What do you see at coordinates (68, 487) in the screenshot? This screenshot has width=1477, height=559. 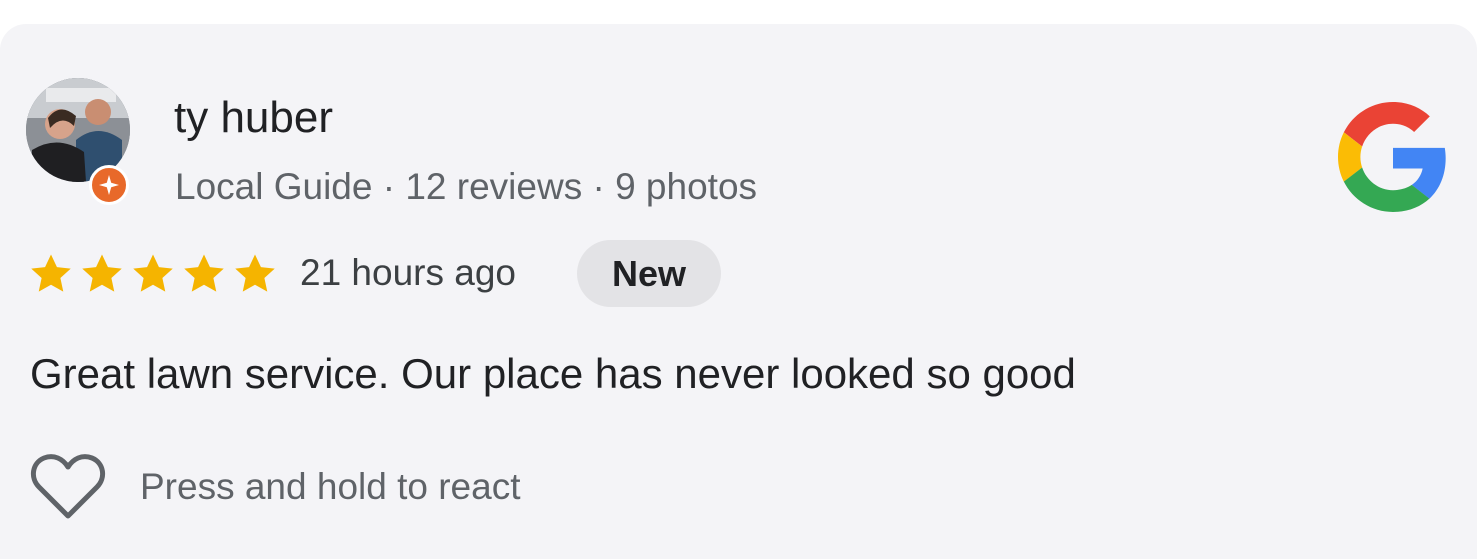 I see `heart-icon` at bounding box center [68, 487].